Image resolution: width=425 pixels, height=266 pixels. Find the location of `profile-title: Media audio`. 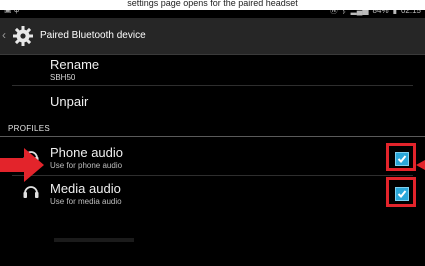

profile-title: Media audio is located at coordinates (85, 188).